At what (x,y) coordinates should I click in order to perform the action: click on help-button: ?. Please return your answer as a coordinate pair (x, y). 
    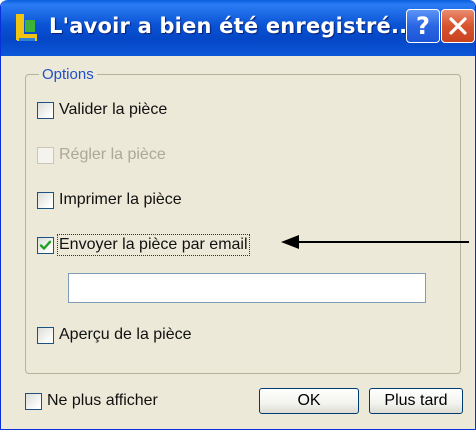
    Looking at the image, I should click on (423, 26).